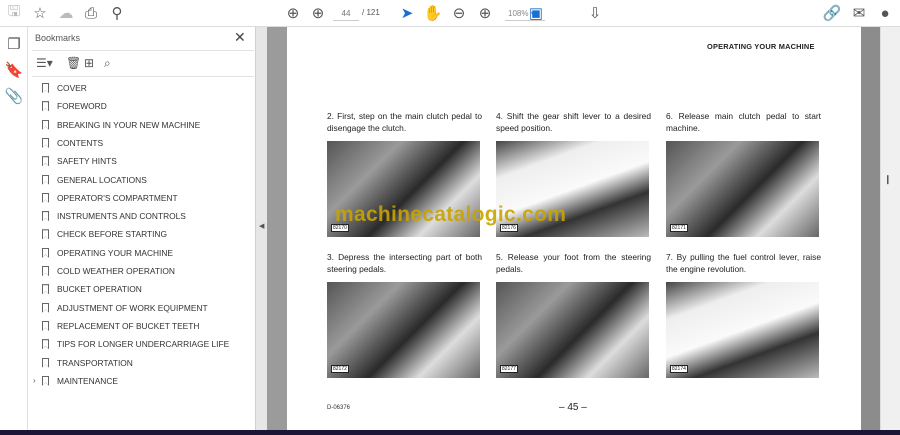 This screenshot has height=435, width=900. What do you see at coordinates (128, 325) in the screenshot?
I see `bookmark-label: REPLACEMENT OF BUCKET TEETH` at bounding box center [128, 325].